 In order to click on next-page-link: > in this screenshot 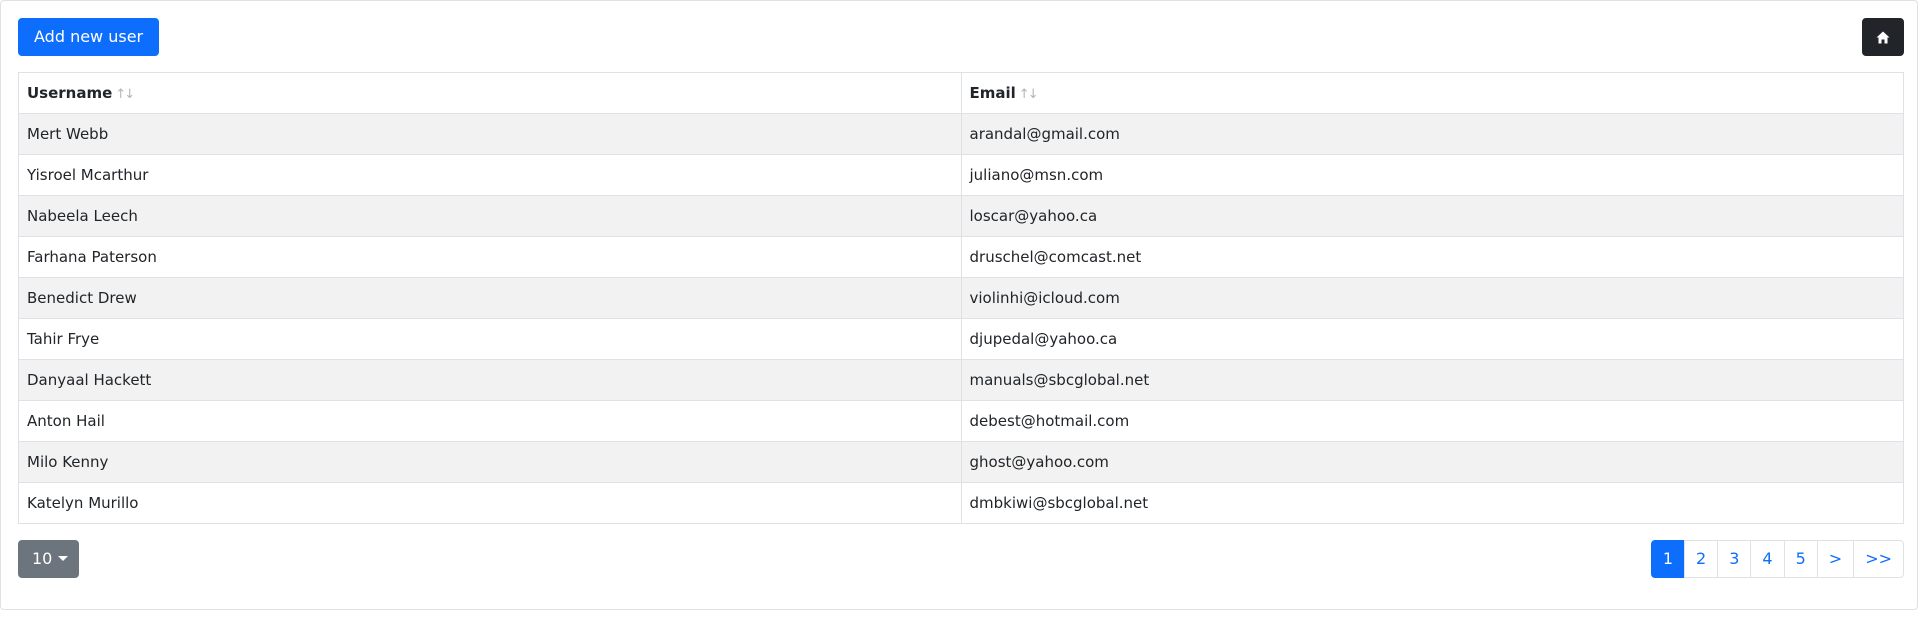, I will do `click(1835, 559)`.